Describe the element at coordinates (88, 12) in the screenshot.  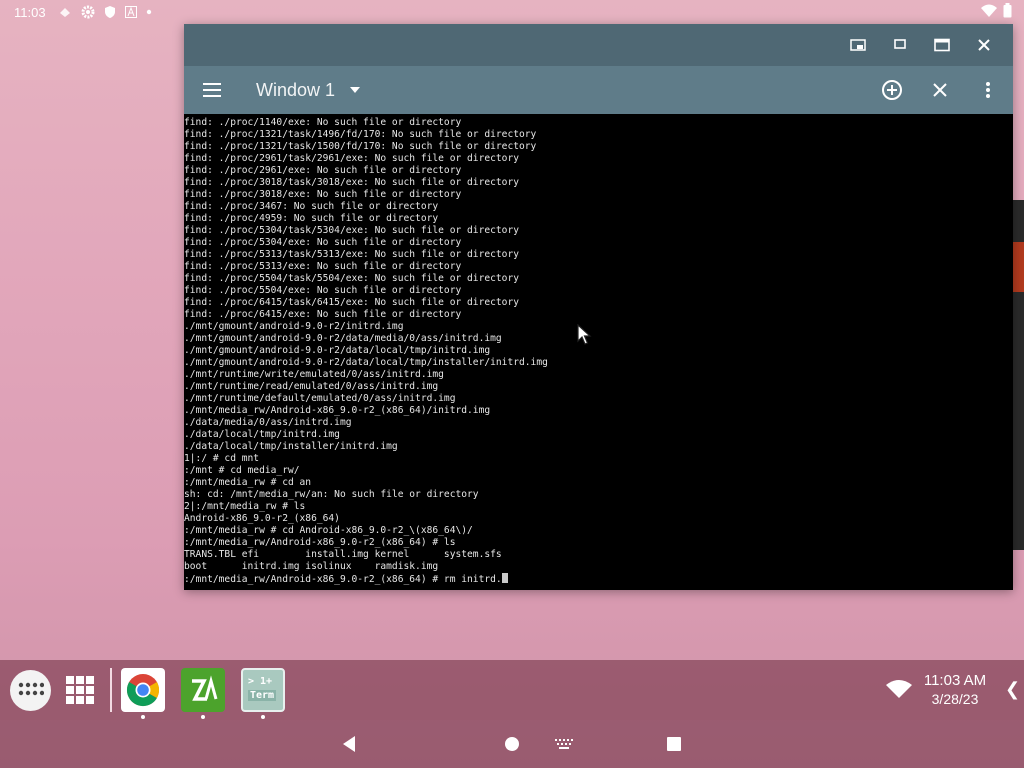
I see `gear-icon` at that location.